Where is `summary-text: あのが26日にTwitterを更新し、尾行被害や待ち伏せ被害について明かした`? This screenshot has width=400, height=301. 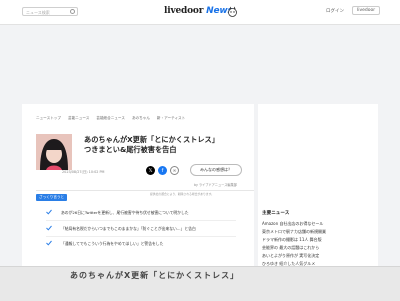
summary-text: あのが26日にTwitterを更新し、尾行被害や待ち伏せ被害について明かした is located at coordinates (125, 212).